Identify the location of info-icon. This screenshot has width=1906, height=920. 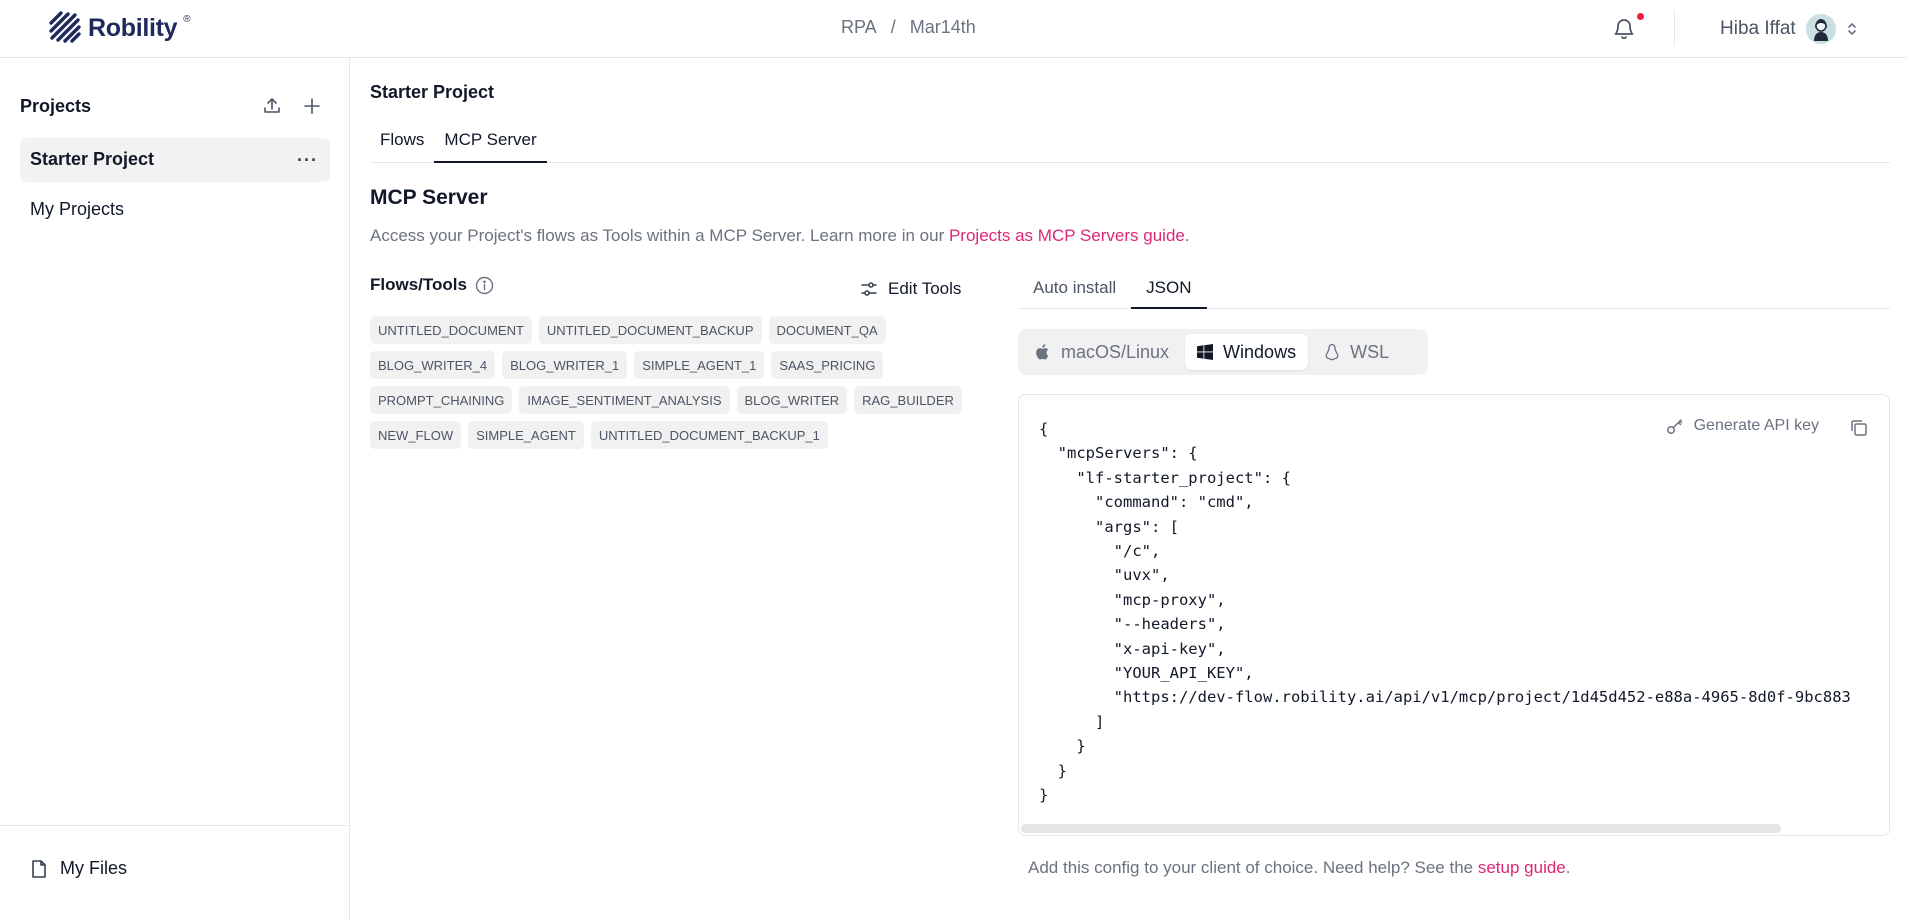
(484, 285).